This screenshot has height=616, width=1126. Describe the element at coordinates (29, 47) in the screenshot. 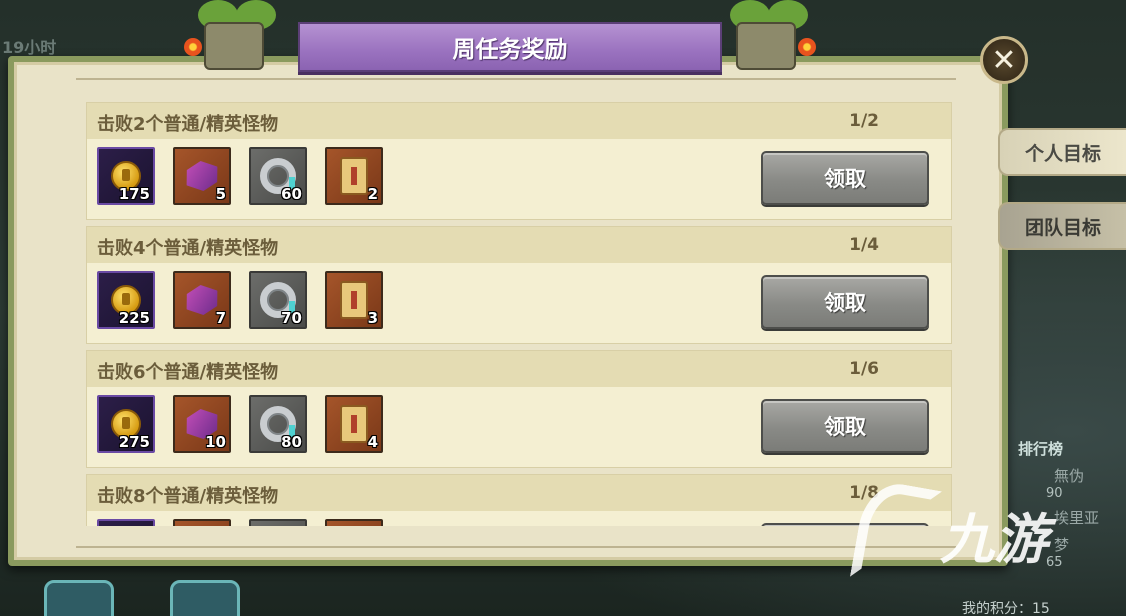

I see `event-timer: 19小时` at that location.